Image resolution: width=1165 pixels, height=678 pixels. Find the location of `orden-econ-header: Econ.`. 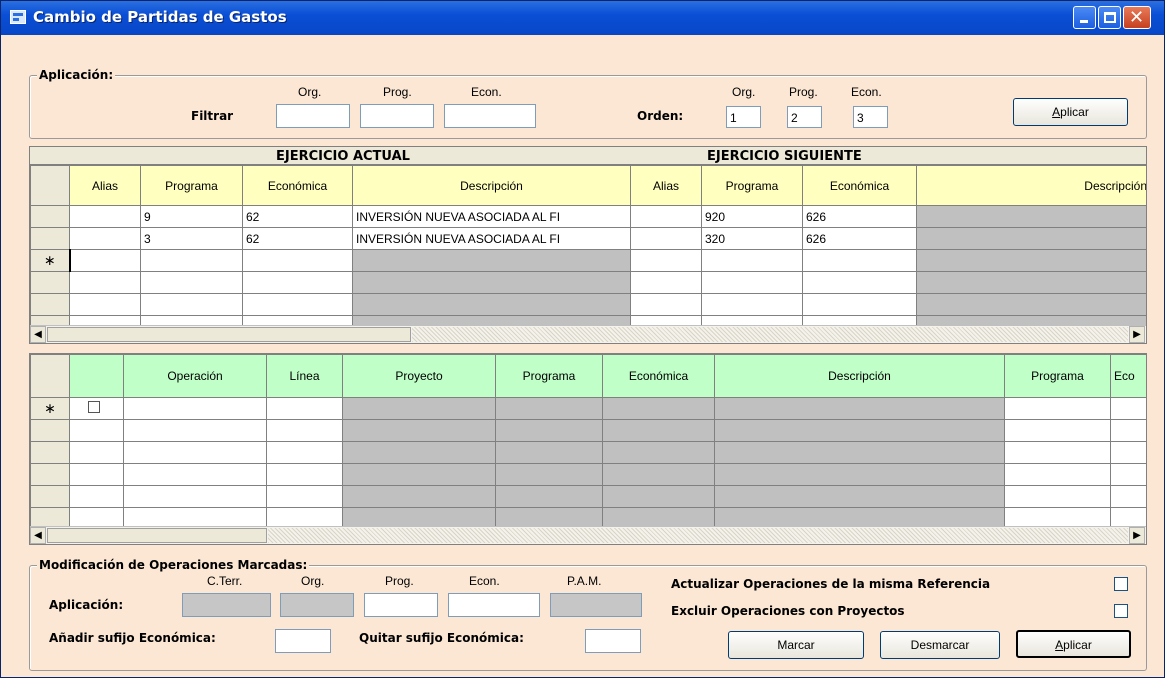

orden-econ-header: Econ. is located at coordinates (866, 92).